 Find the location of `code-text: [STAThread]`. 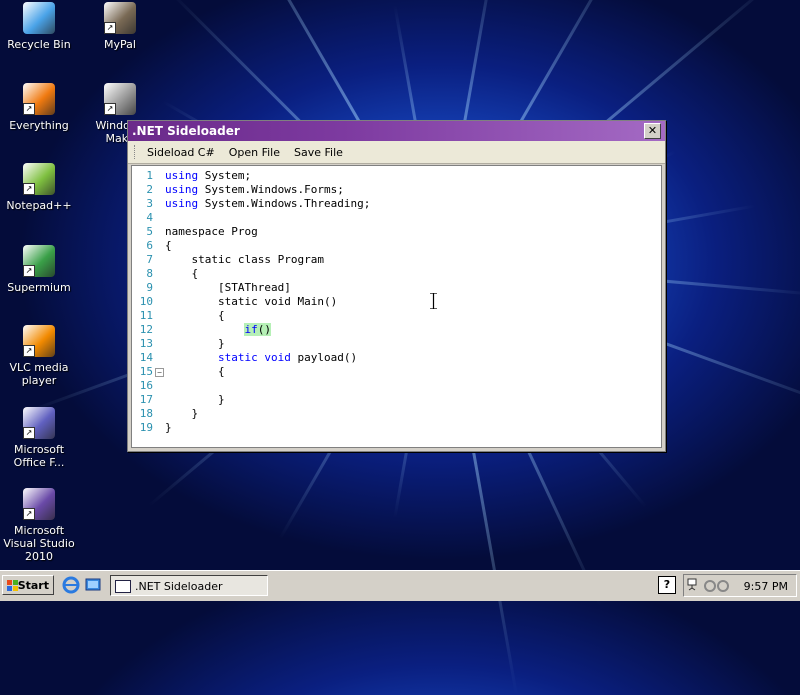

code-text: [STAThread] is located at coordinates (228, 288).